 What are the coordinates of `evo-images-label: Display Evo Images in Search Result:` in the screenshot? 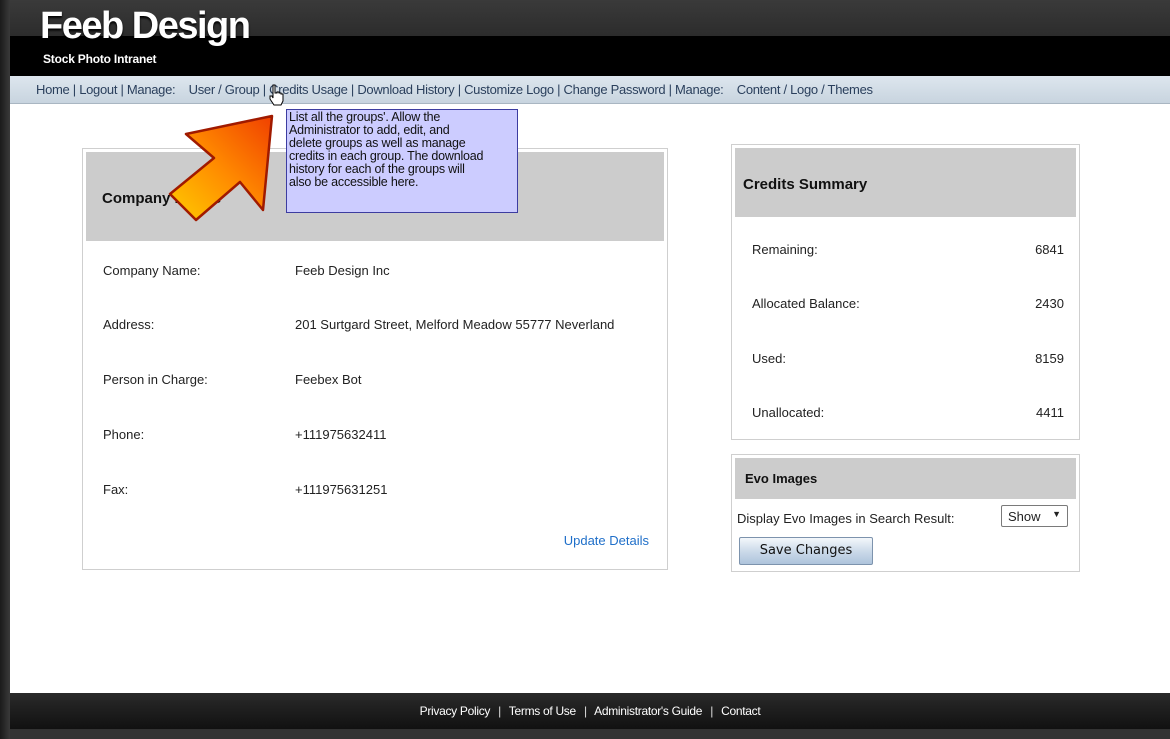 It's located at (846, 518).